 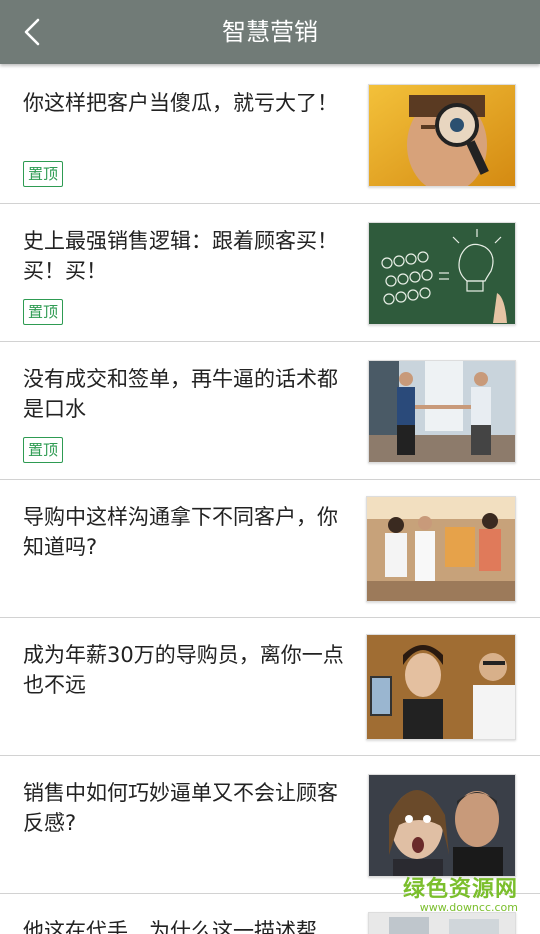 I want to click on watermark-name: 绿色资源网, so click(x=460, y=889).